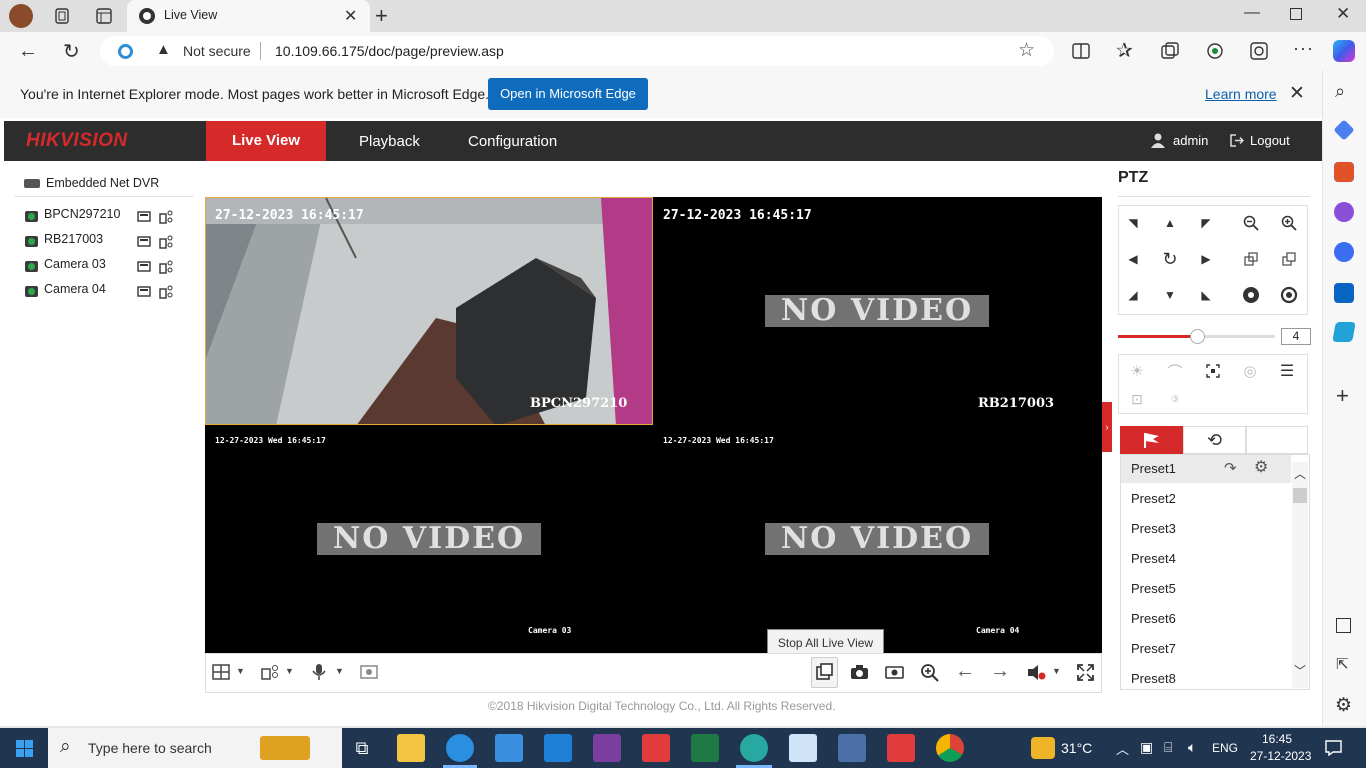 This screenshot has width=1366, height=768. Describe the element at coordinates (73, 239) in the screenshot. I see `camera-name: RB217003` at that location.